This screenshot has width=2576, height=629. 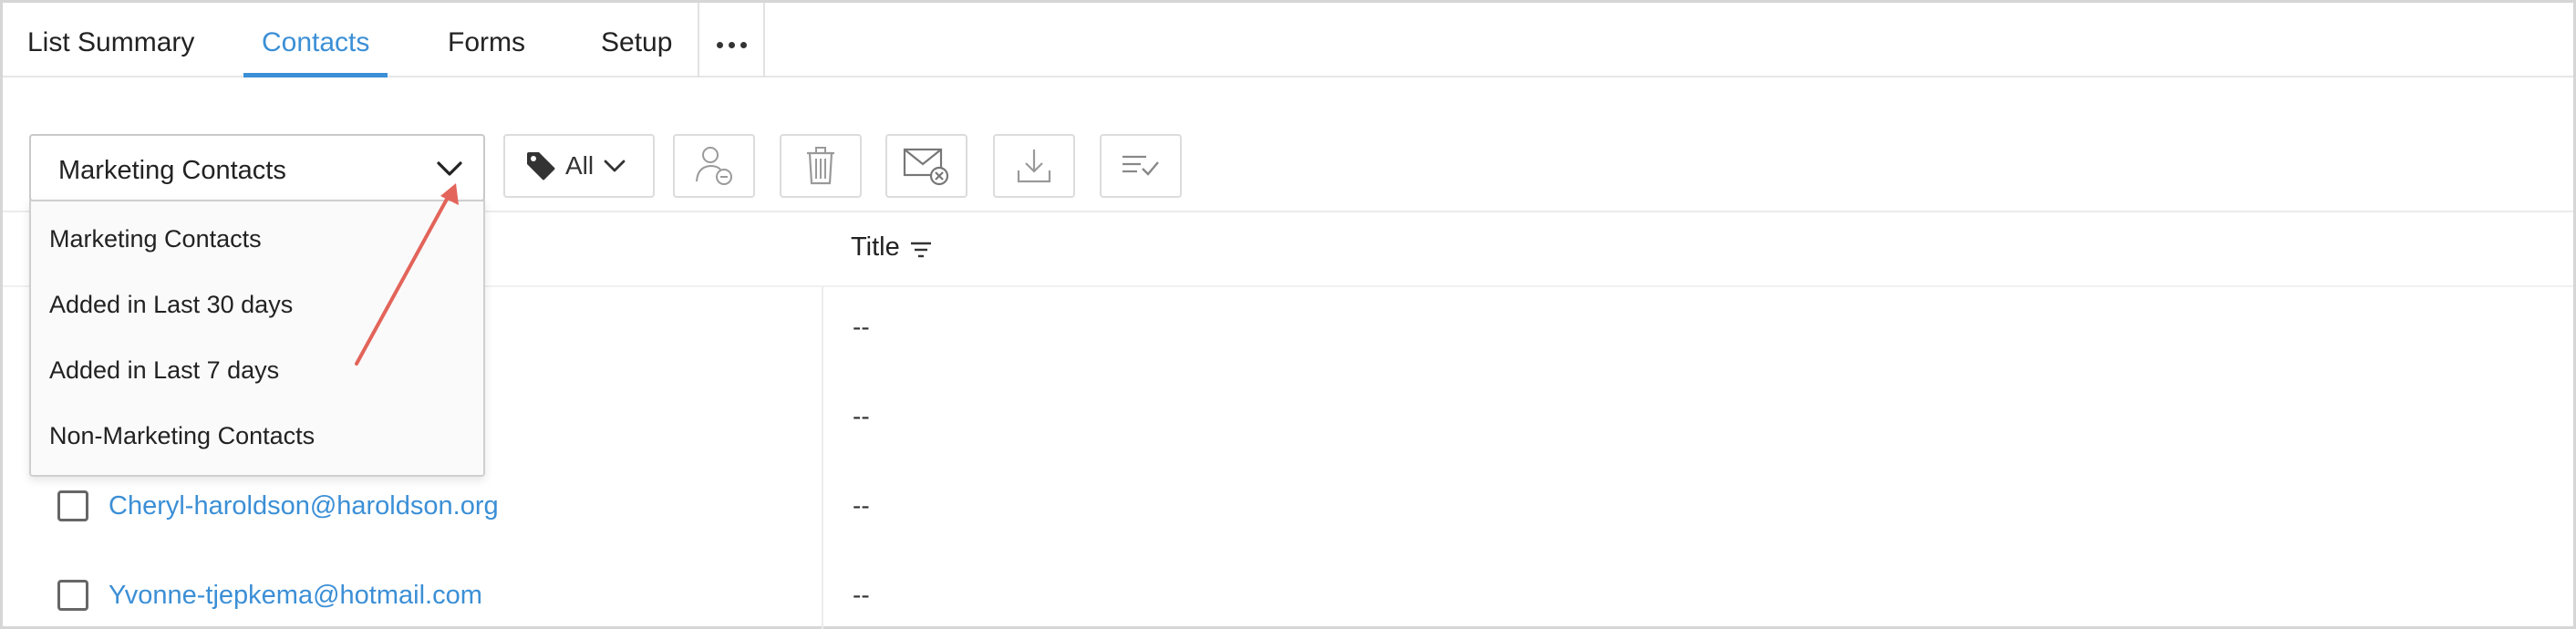 What do you see at coordinates (1288, 40) in the screenshot?
I see `tab-bar: List Summary Contacts Forms Setup` at bounding box center [1288, 40].